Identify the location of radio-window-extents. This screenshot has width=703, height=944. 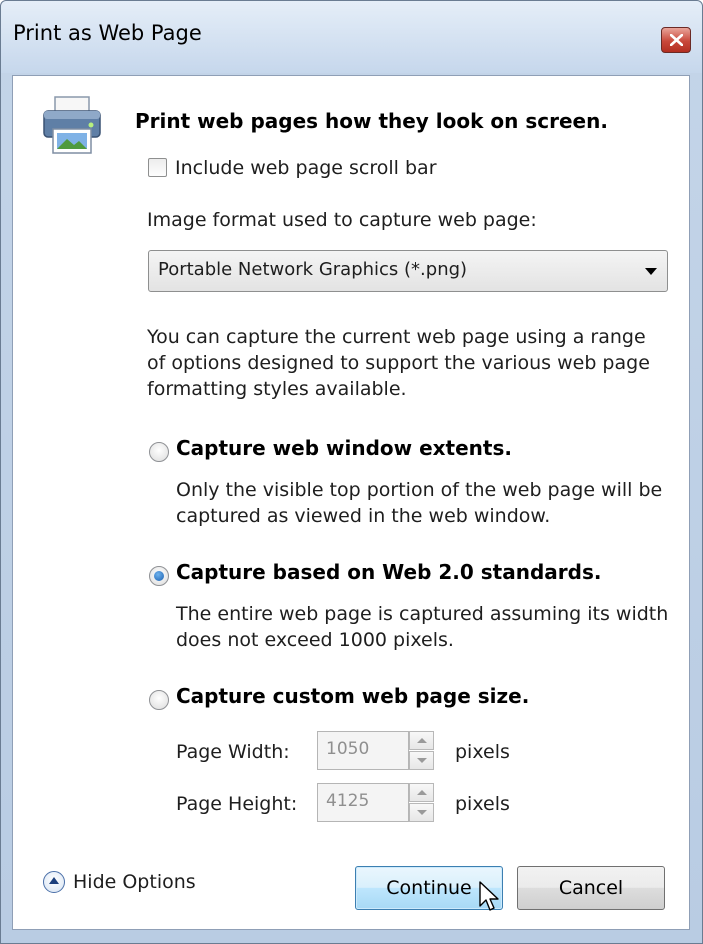
(159, 452).